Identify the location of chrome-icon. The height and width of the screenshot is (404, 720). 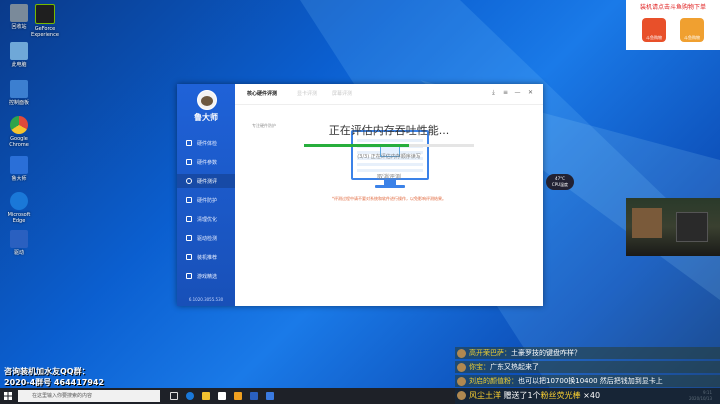
(19, 125).